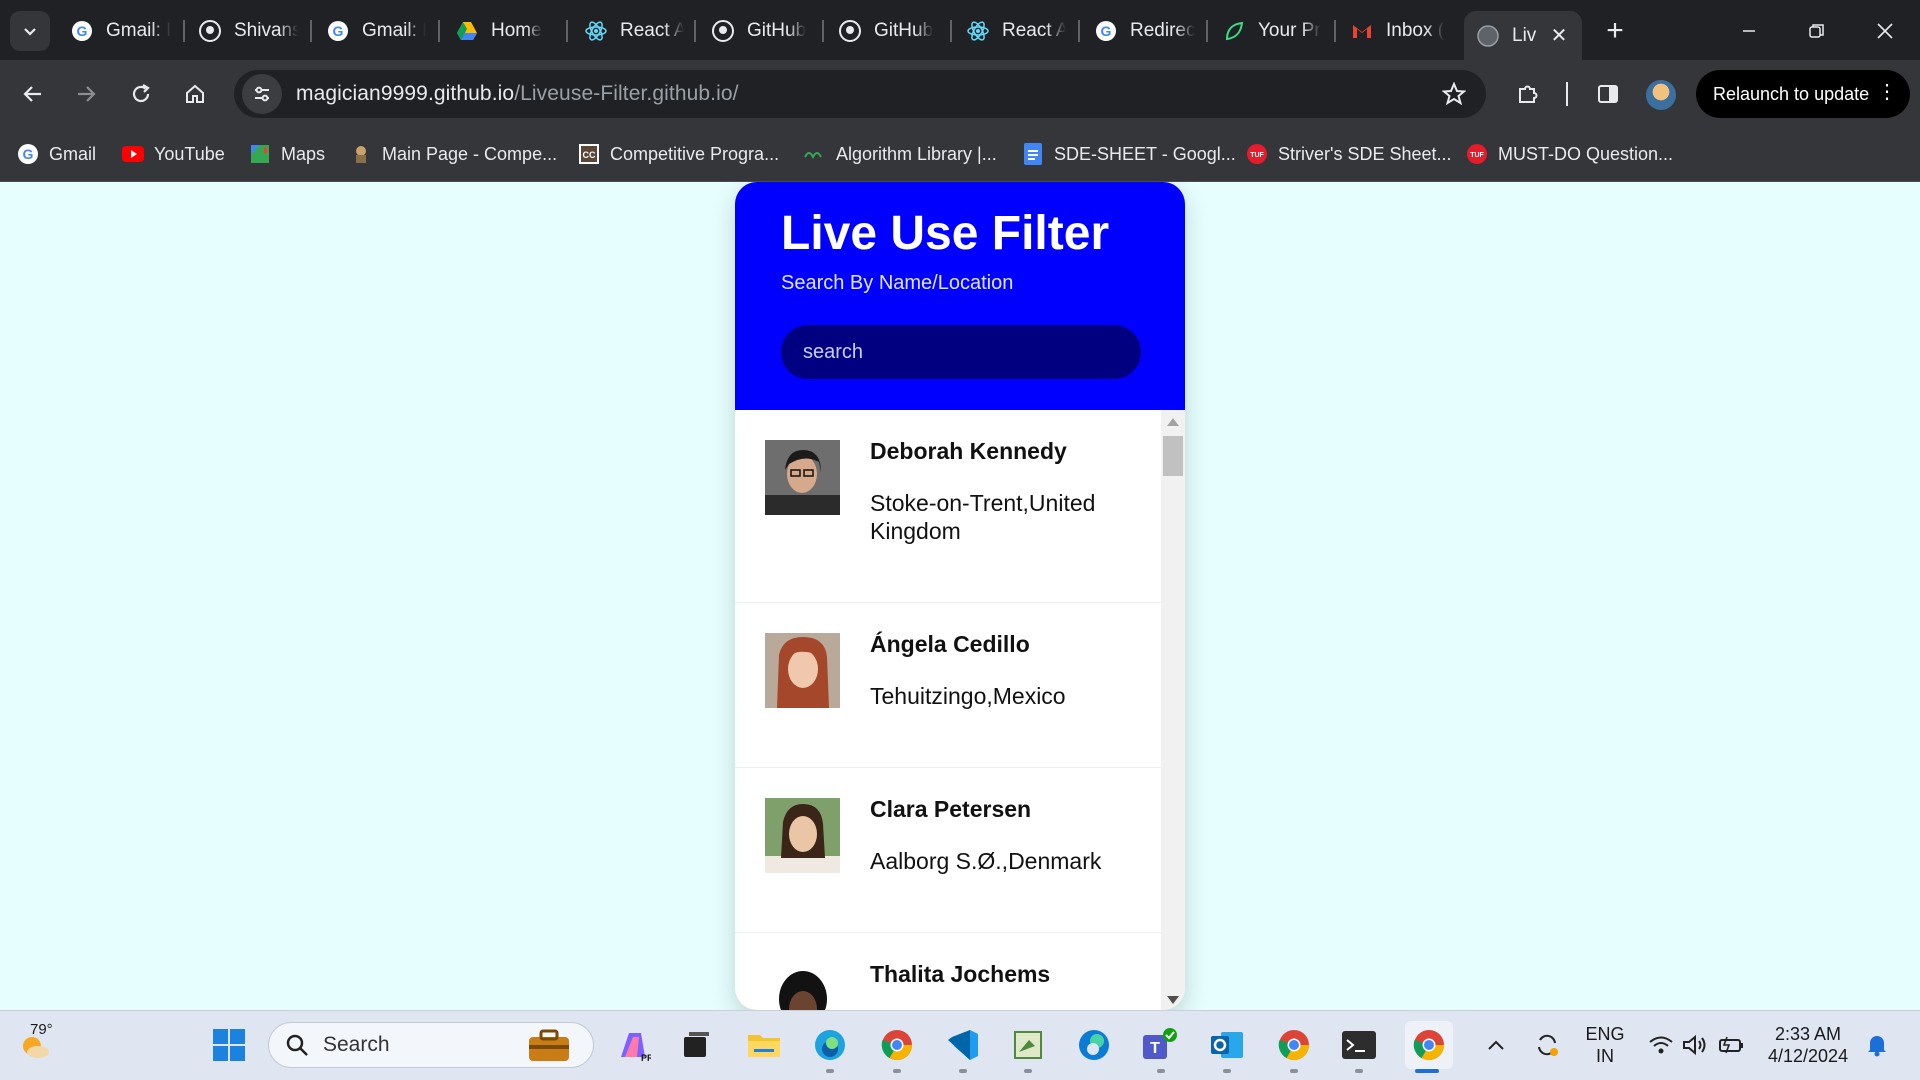 Image resolution: width=1920 pixels, height=1080 pixels. I want to click on tab-inbox: Inbox (, so click(1400, 31).